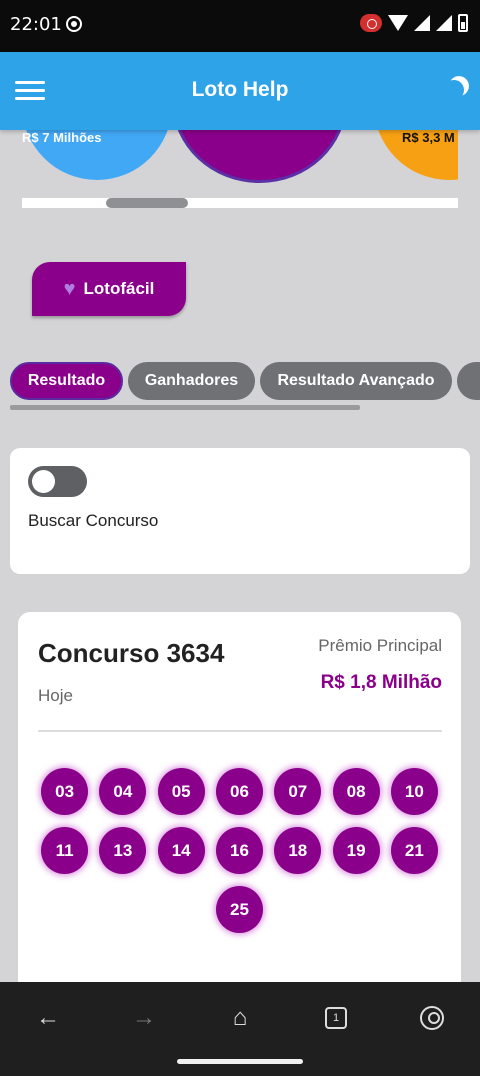 The height and width of the screenshot is (1076, 480). What do you see at coordinates (144, 1018) in the screenshot?
I see `forward-icon: →` at bounding box center [144, 1018].